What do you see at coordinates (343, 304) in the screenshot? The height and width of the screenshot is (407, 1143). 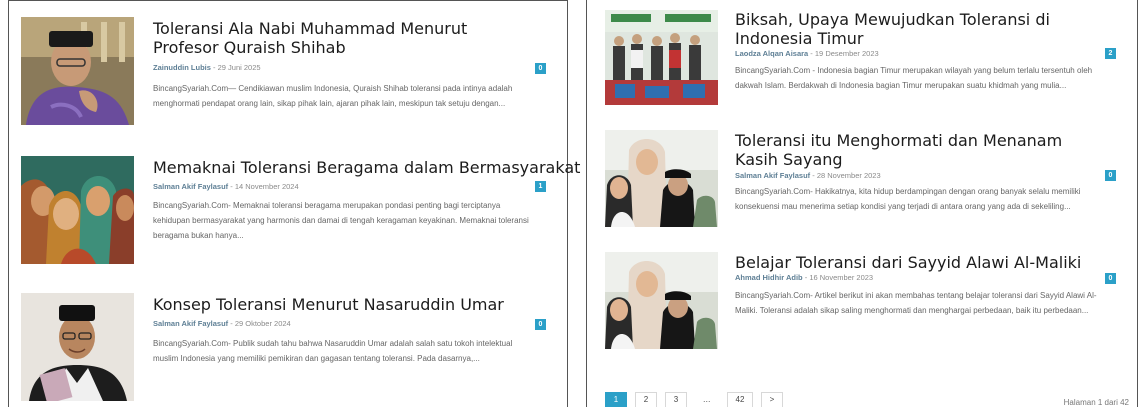 I see `article-title: Konsep Toleransi Menurut Nasaruddin Umar` at bounding box center [343, 304].